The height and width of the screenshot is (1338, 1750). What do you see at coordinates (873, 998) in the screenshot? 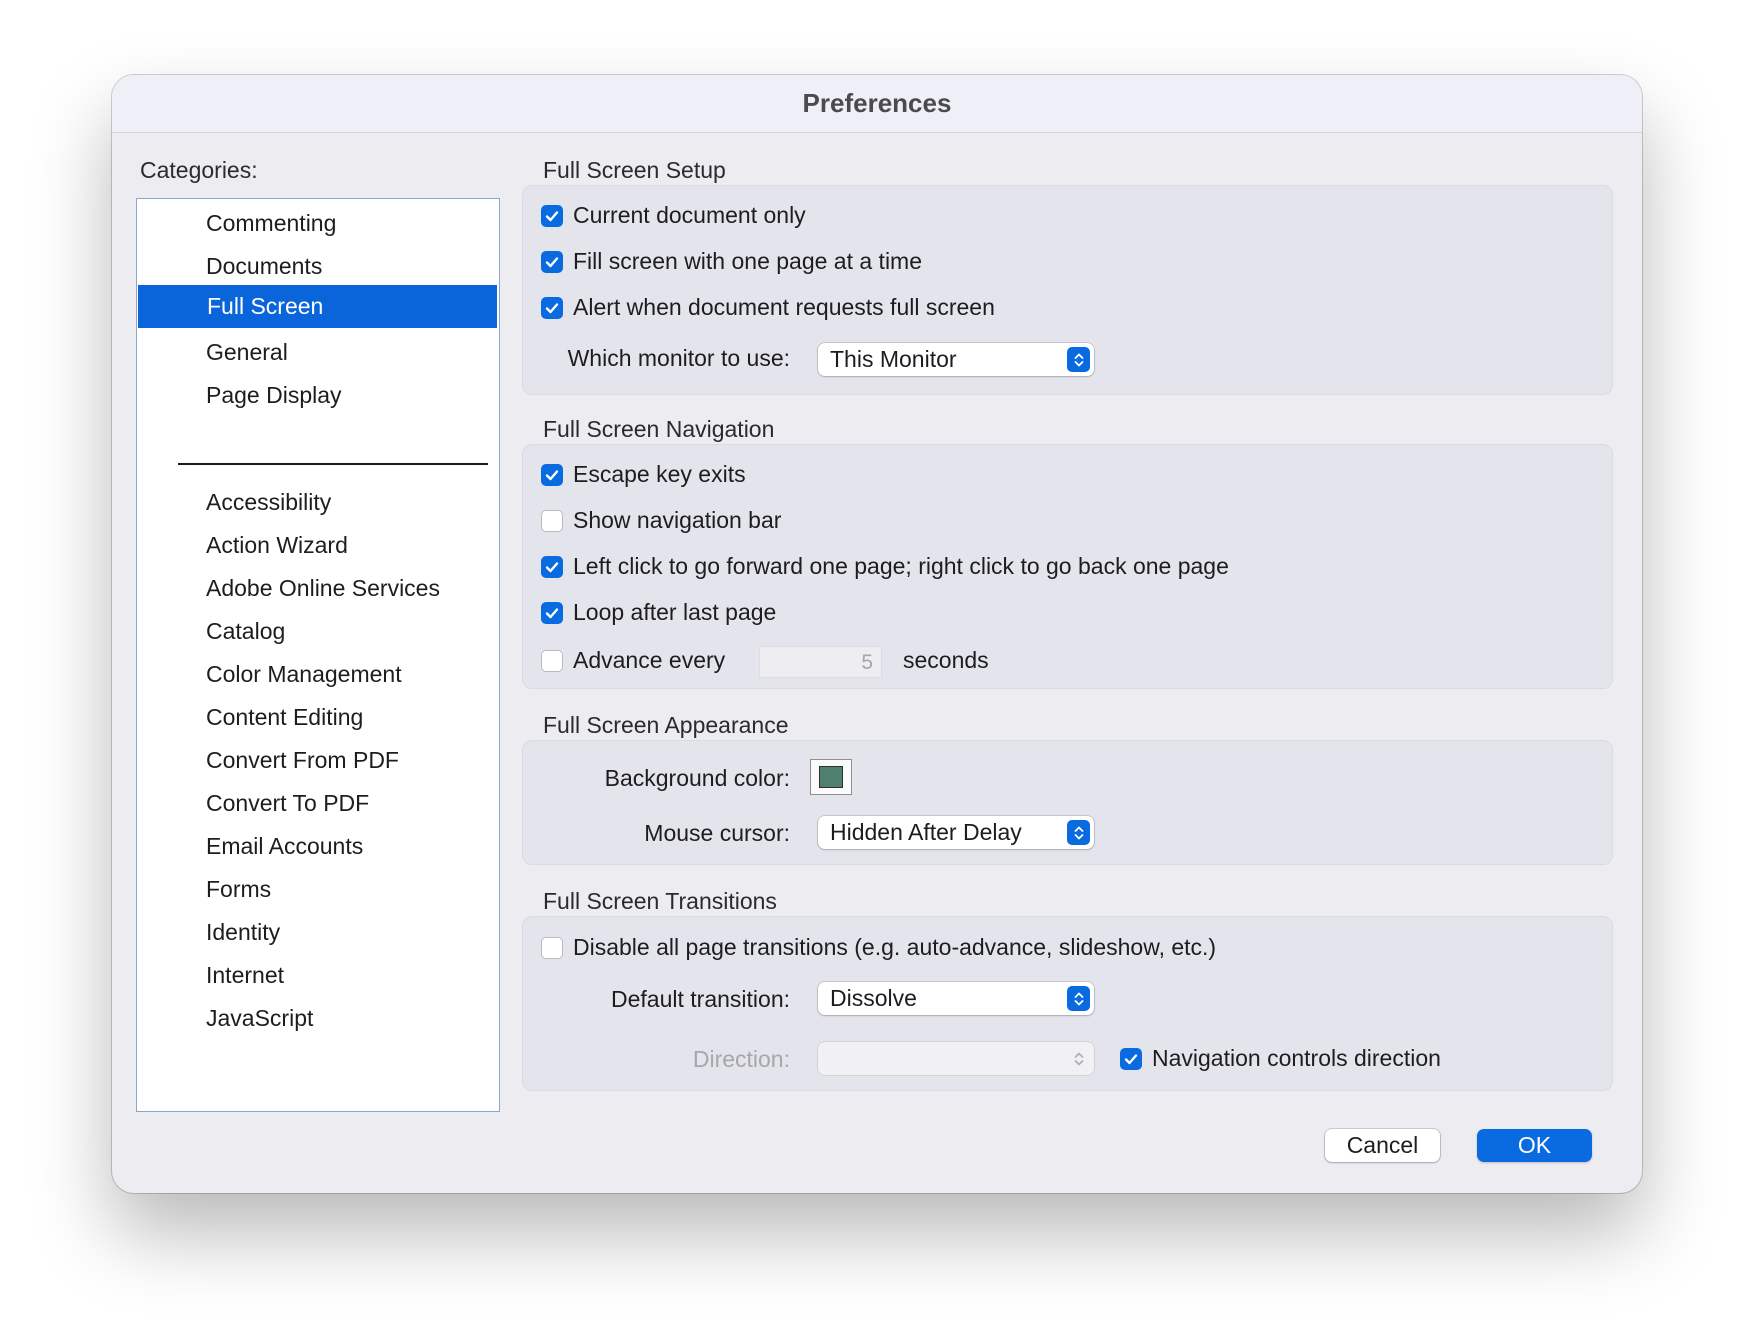
I see `default-transition-select-value: Dissolve` at bounding box center [873, 998].